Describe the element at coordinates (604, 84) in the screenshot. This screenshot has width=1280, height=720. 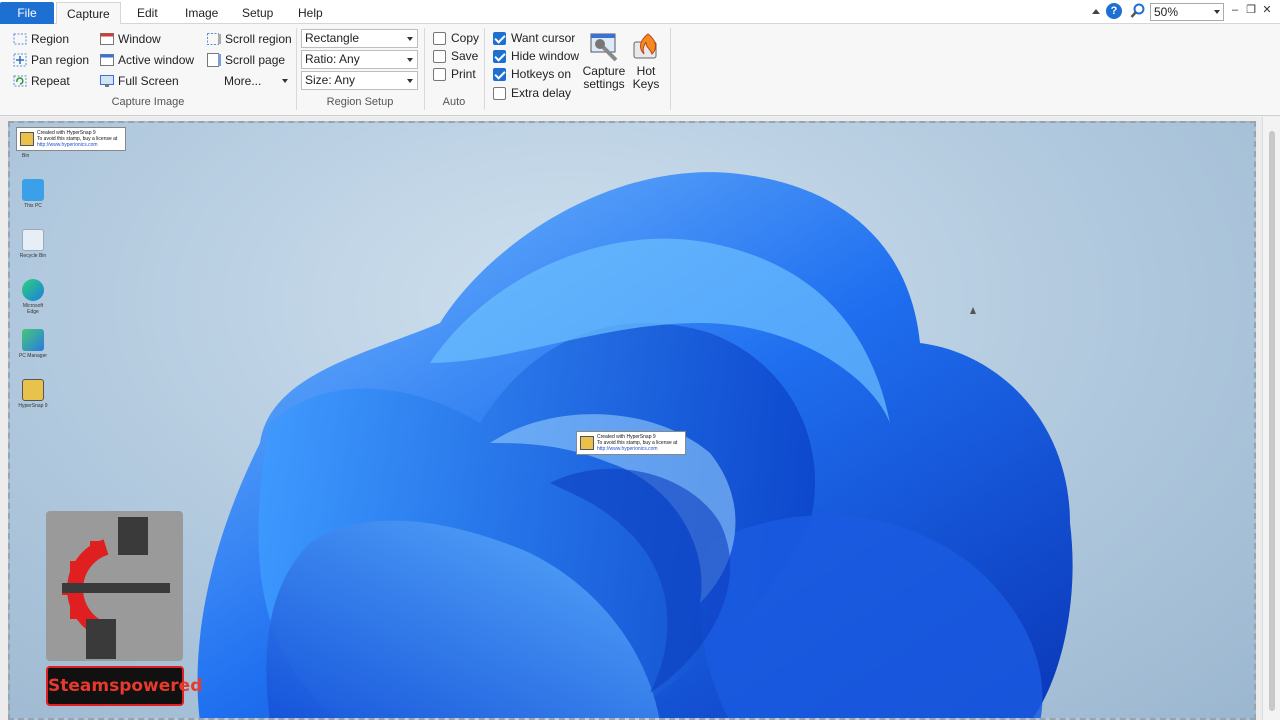
I see `capture-settings-label-2: settings` at that location.